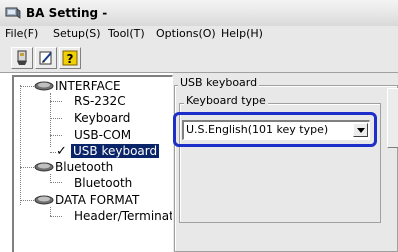 Image resolution: width=398 pixels, height=252 pixels. What do you see at coordinates (219, 82) in the screenshot?
I see `usb-keyboard-group-title: USB keyboard` at bounding box center [219, 82].